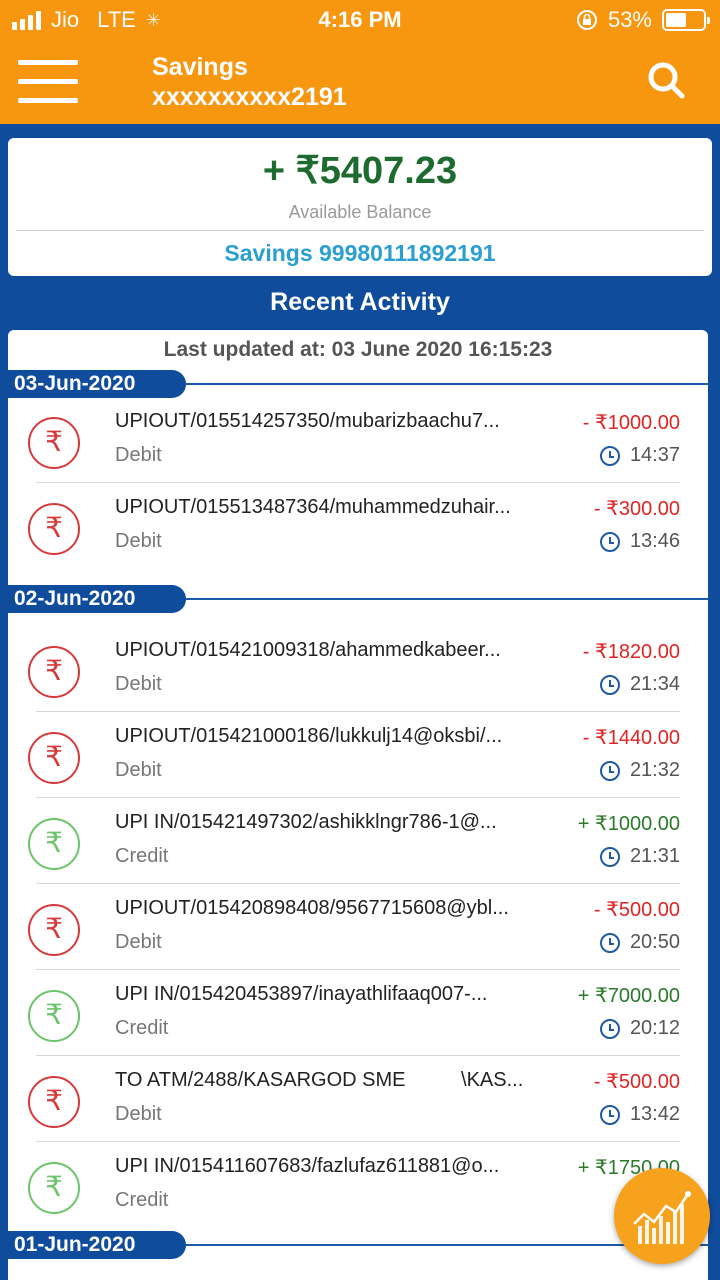  What do you see at coordinates (628, 824) in the screenshot?
I see `transaction-amount: + ₹1000.00` at bounding box center [628, 824].